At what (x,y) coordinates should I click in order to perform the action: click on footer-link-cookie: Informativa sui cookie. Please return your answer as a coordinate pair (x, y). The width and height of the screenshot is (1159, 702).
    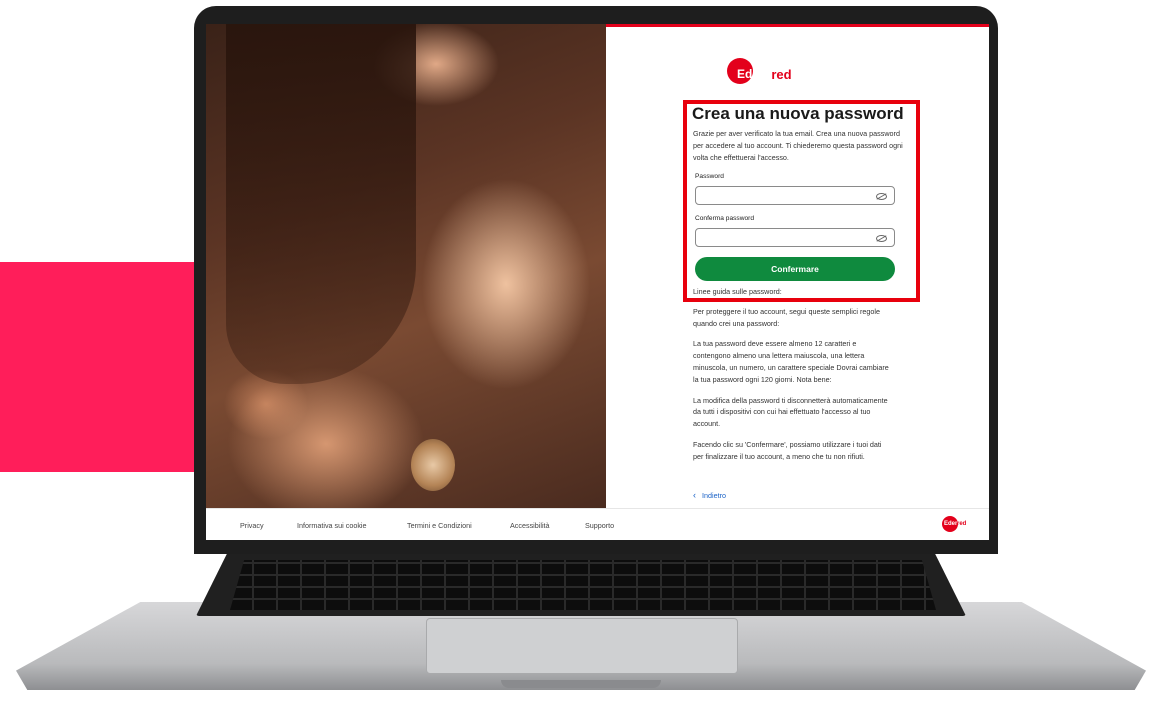
    Looking at the image, I should click on (332, 525).